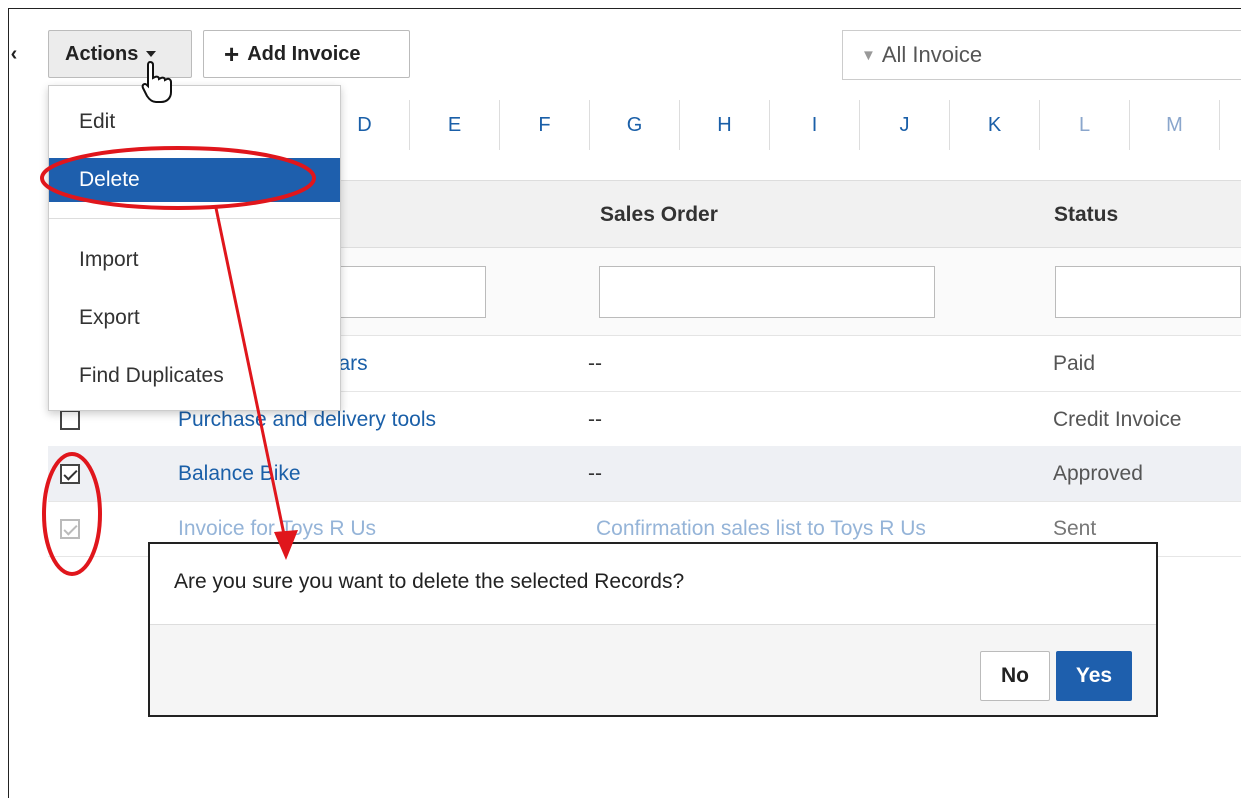 The width and height of the screenshot is (1241, 798). Describe the element at coordinates (1148, 292) in the screenshot. I see `status-filter-input` at that location.